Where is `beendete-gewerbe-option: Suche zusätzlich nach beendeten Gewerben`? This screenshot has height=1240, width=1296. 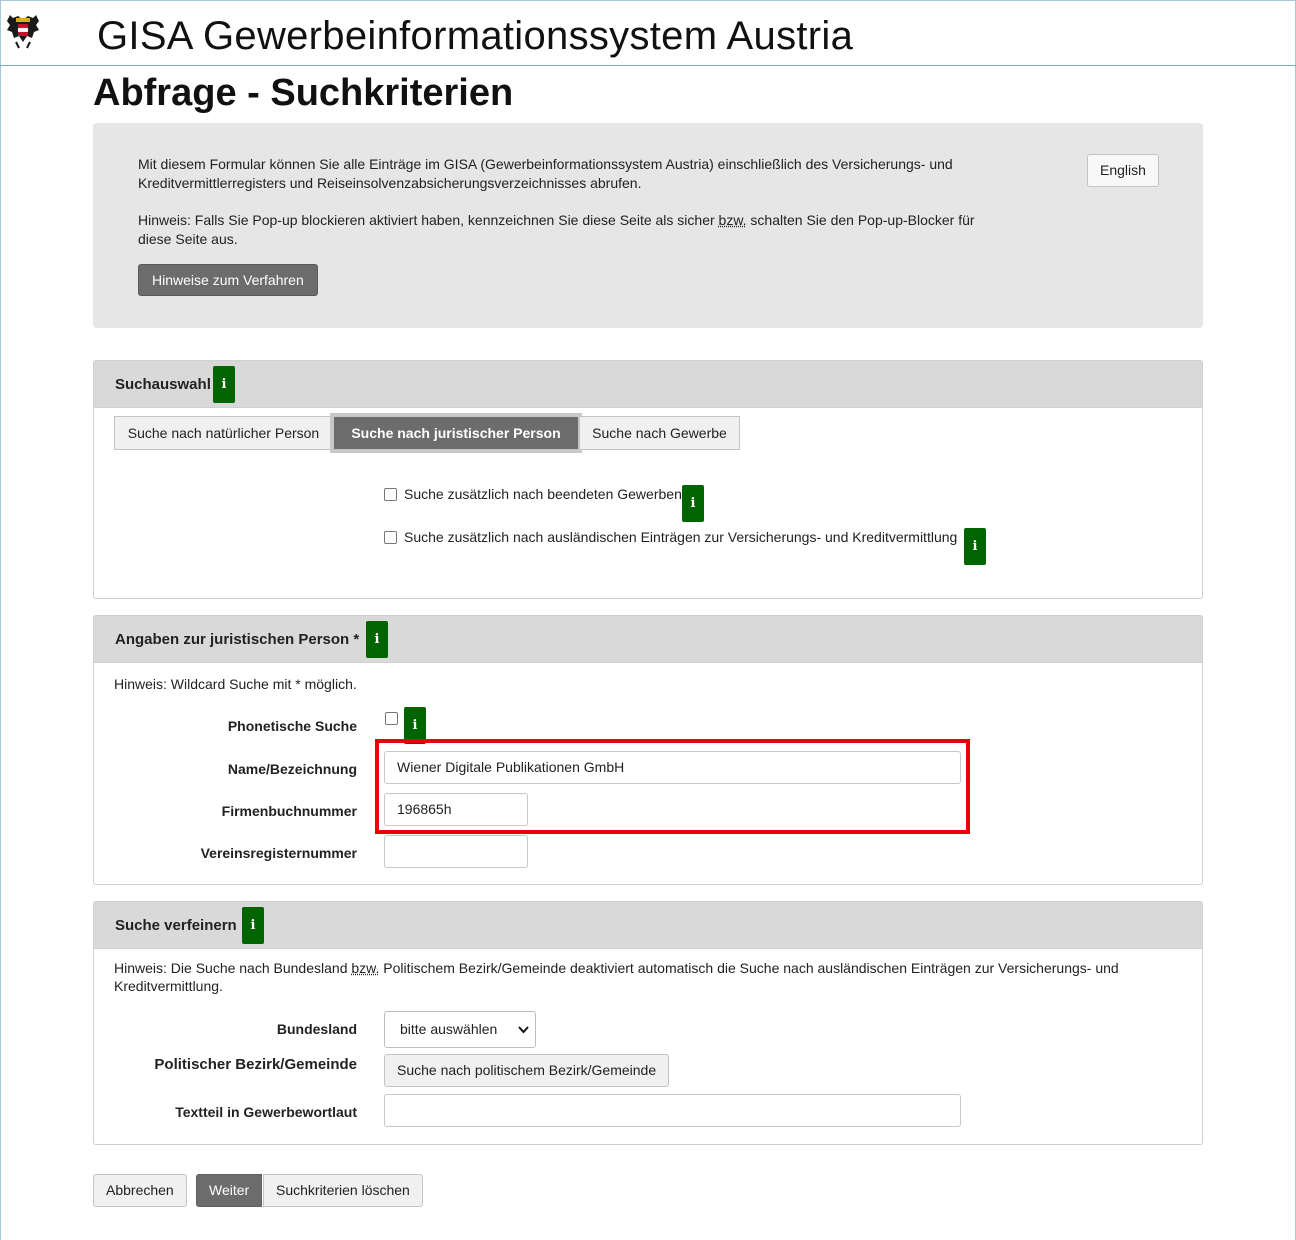 beendete-gewerbe-option: Suche zusätzlich nach beendeten Gewerben is located at coordinates (533, 494).